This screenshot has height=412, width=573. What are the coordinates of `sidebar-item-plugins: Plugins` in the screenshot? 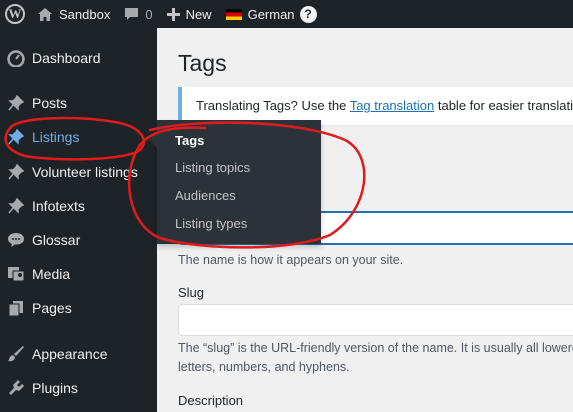 It's located at (78, 388).